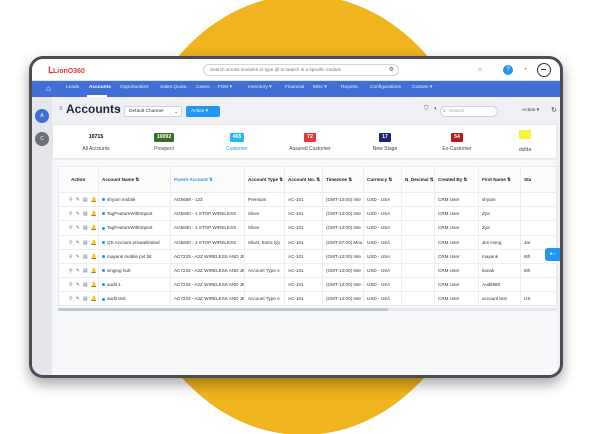  Describe the element at coordinates (530, 110) in the screenshot. I see `action-dropdown: Action ▾` at that location.